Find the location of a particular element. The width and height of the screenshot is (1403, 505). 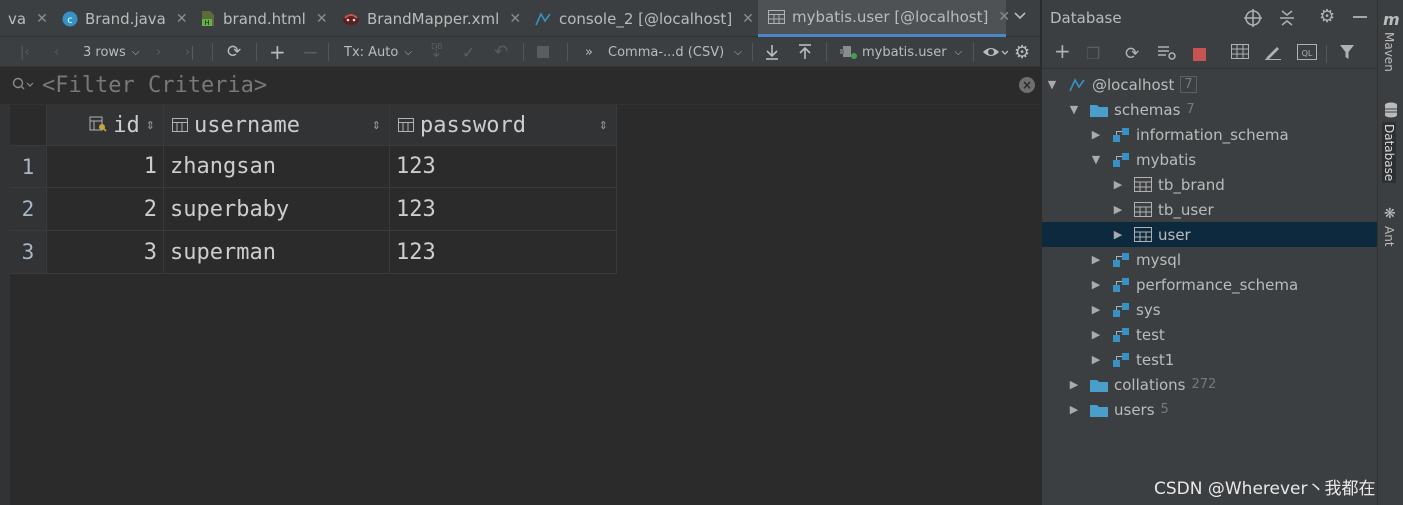

schema-settings-icon is located at coordinates (1167, 54).